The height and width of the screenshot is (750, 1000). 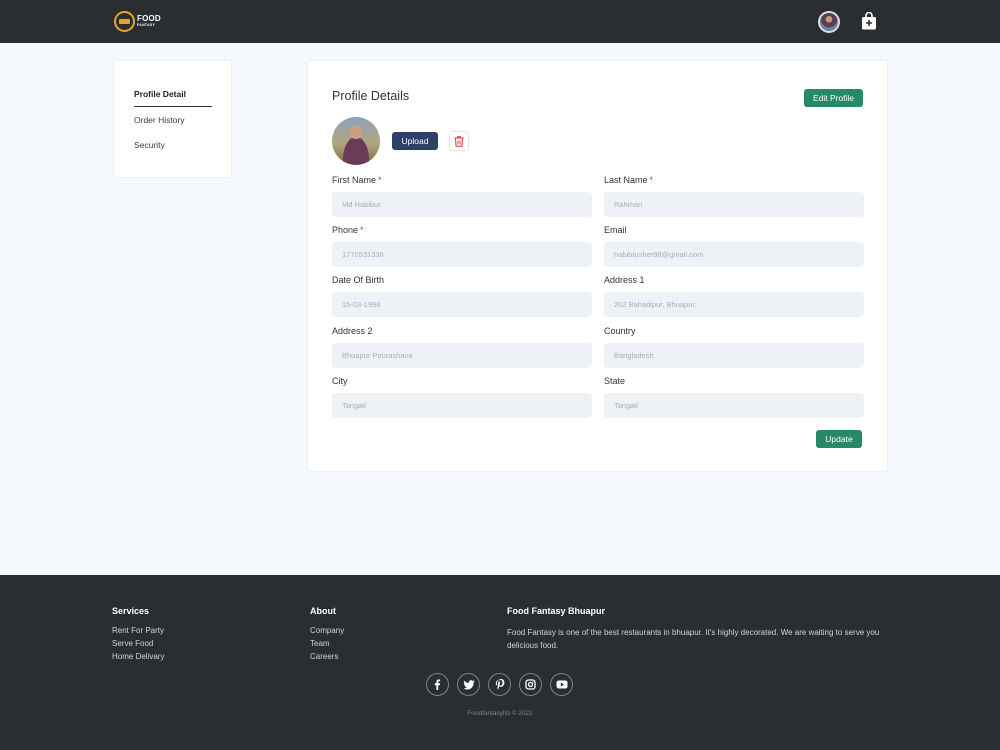 What do you see at coordinates (556, 611) in the screenshot?
I see `footer-brand-heading: Food Fantasy Bhuapur` at bounding box center [556, 611].